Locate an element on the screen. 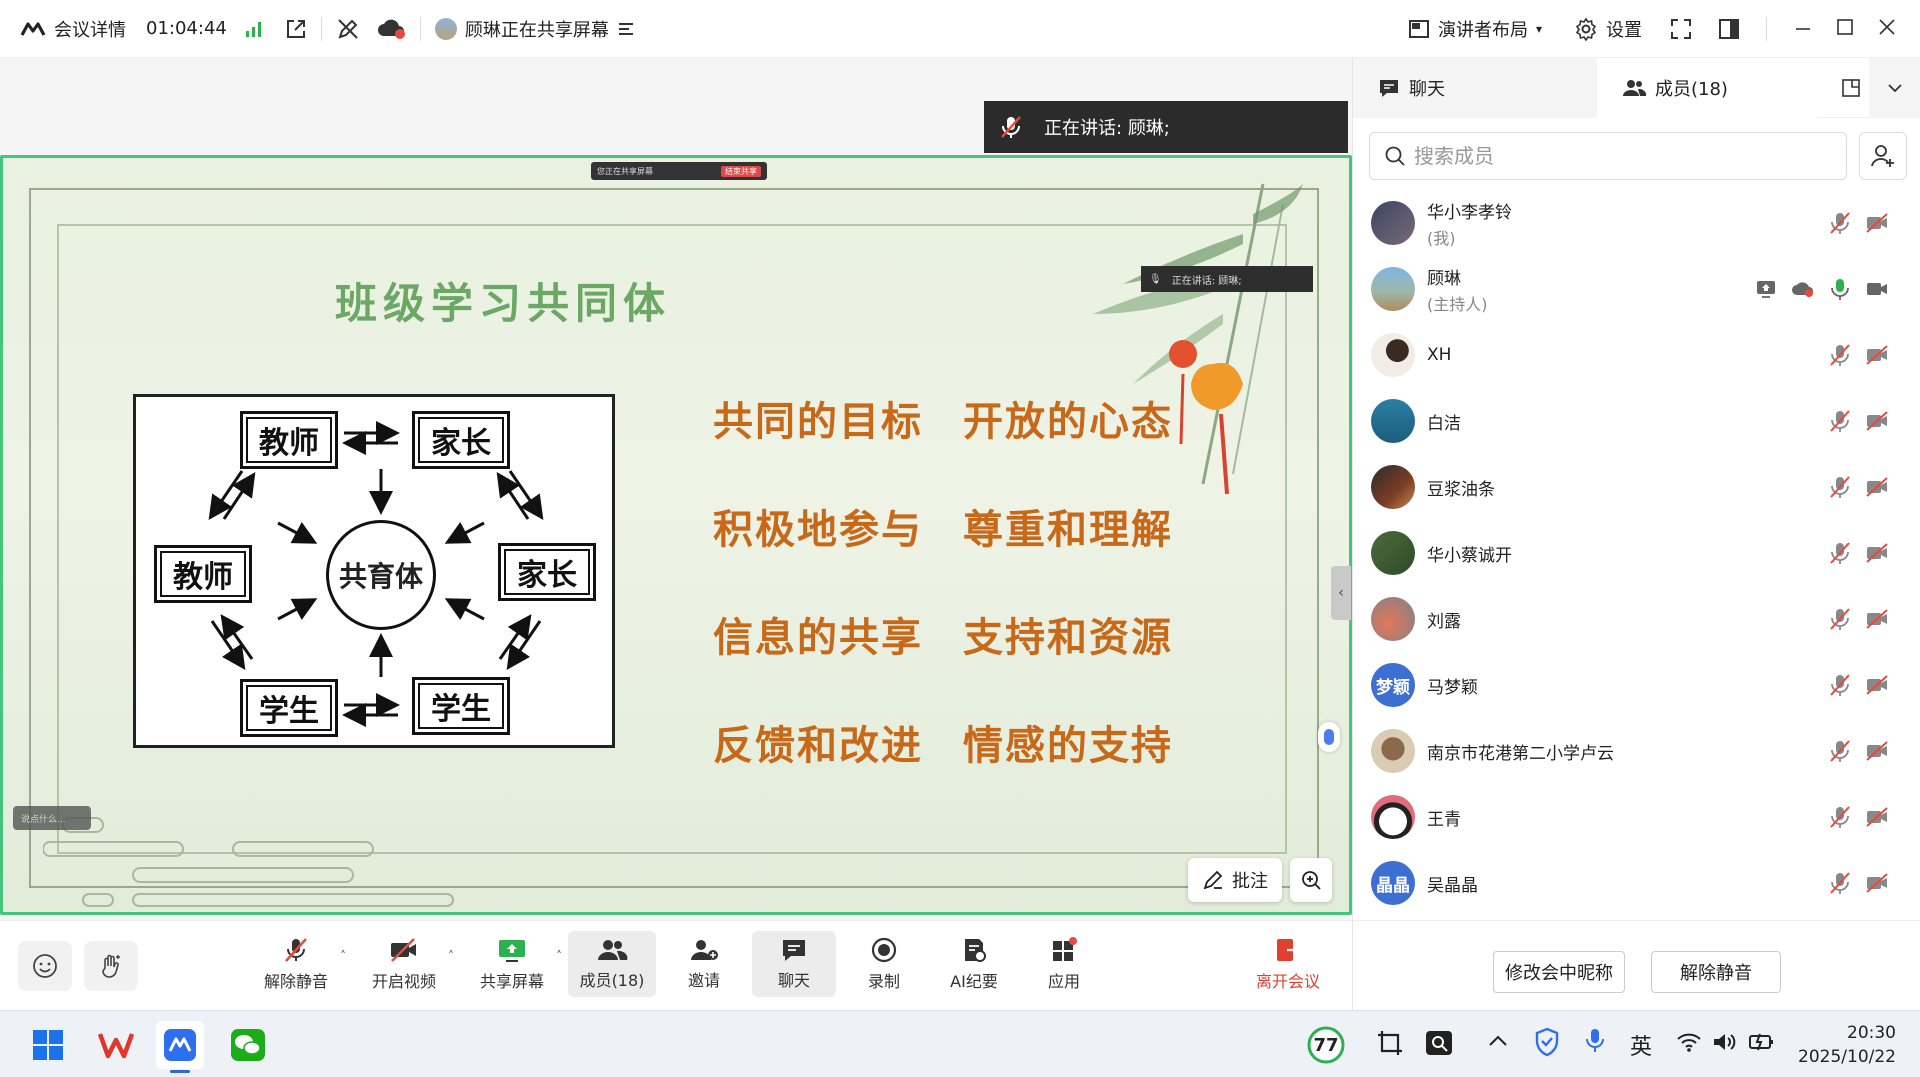  floating-mic-indicator is located at coordinates (1329, 737).